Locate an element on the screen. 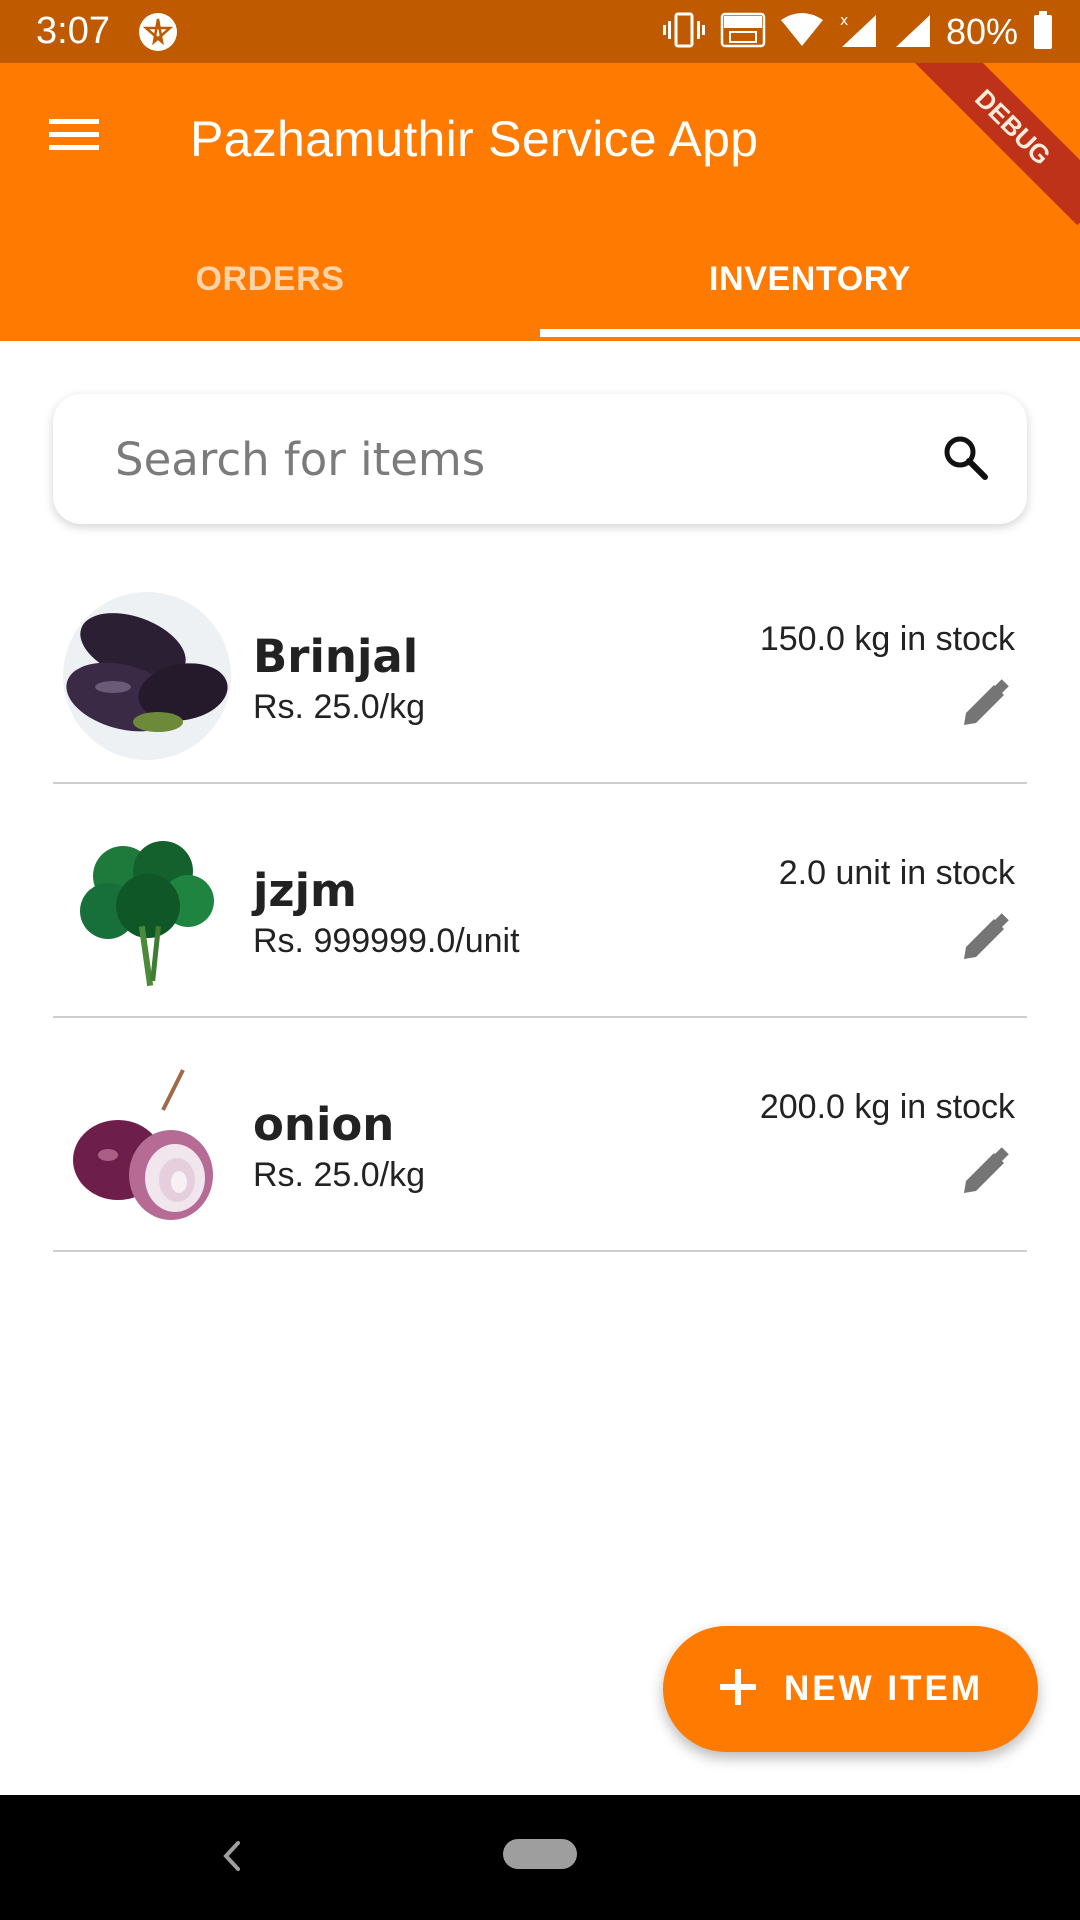 The height and width of the screenshot is (1920, 1080). battery-icon is located at coordinates (1043, 32).